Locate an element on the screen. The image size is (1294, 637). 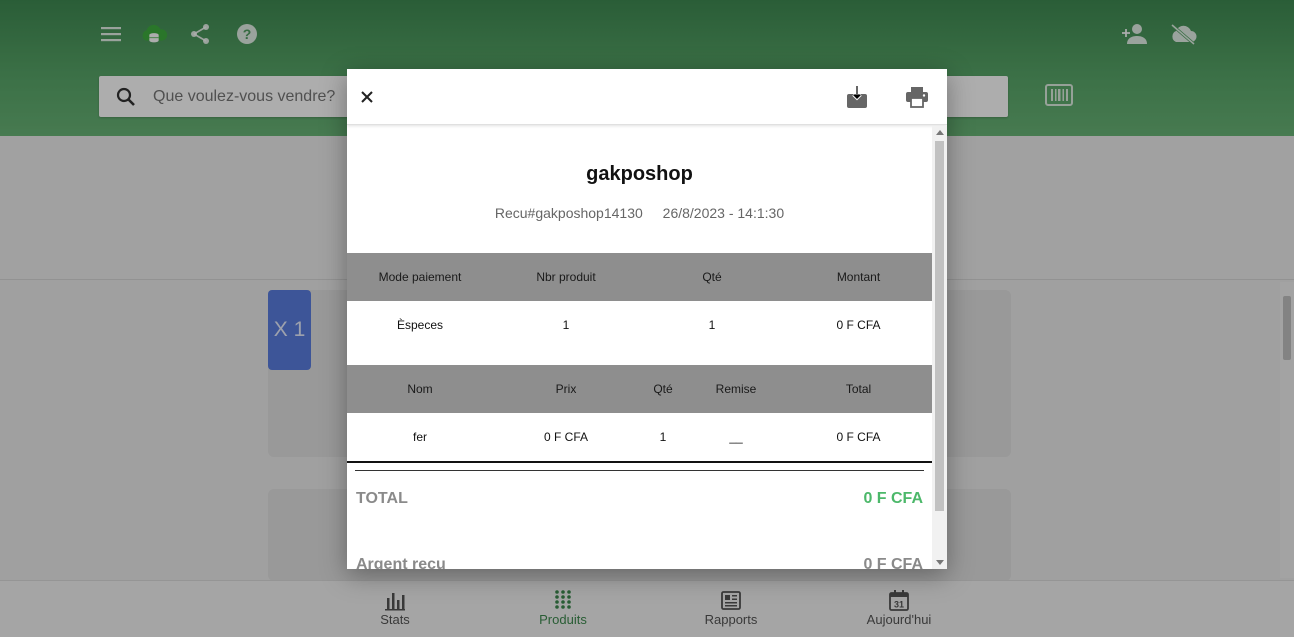
header-cell: Montant is located at coordinates (858, 277).